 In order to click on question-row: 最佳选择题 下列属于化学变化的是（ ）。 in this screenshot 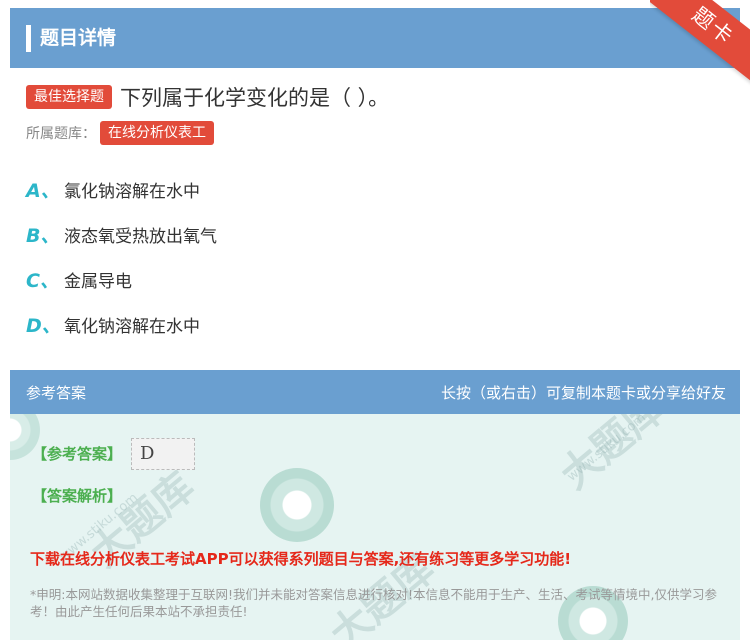, I will do `click(207, 97)`.